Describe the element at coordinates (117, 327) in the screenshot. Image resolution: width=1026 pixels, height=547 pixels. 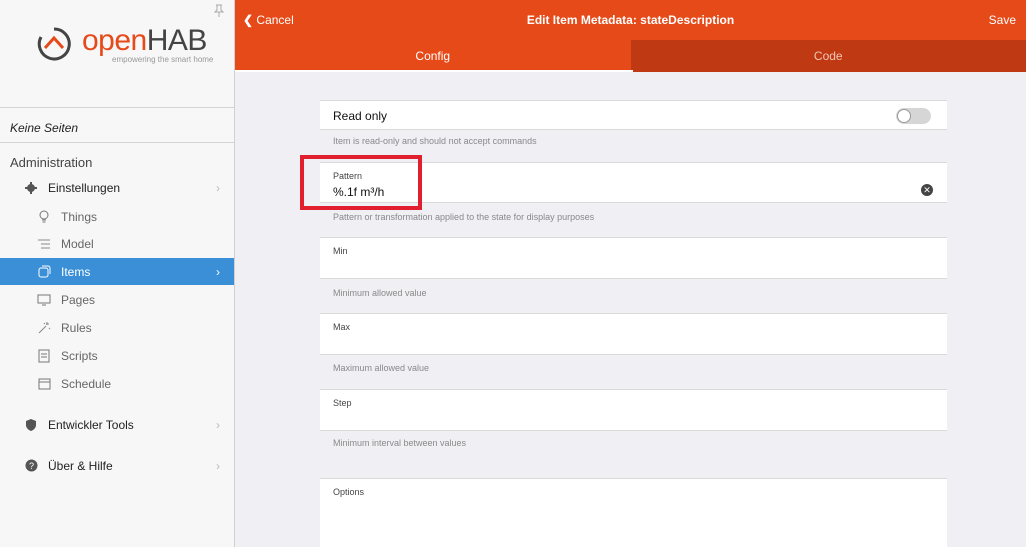
I see `sidebar-item-rules: Rules` at that location.